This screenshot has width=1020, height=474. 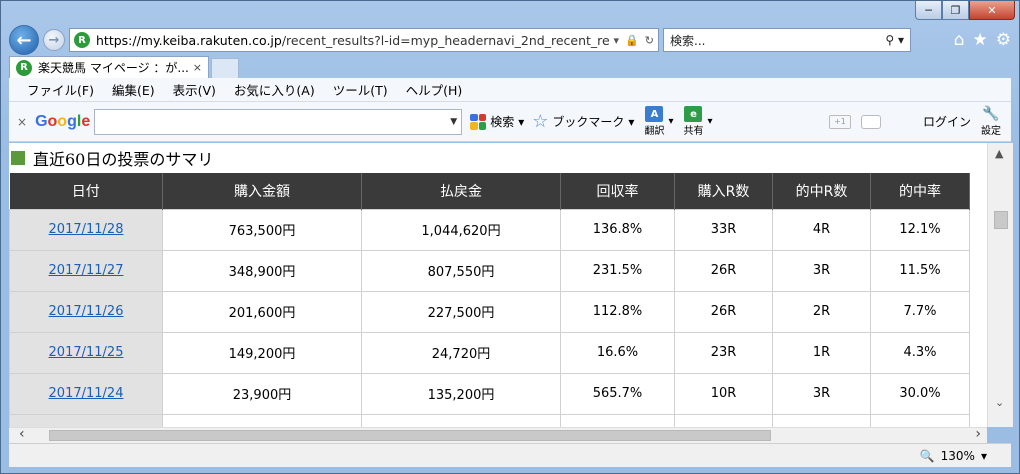 What do you see at coordinates (617, 40) in the screenshot?
I see `dropdown-arrow-icon: ▾` at bounding box center [617, 40].